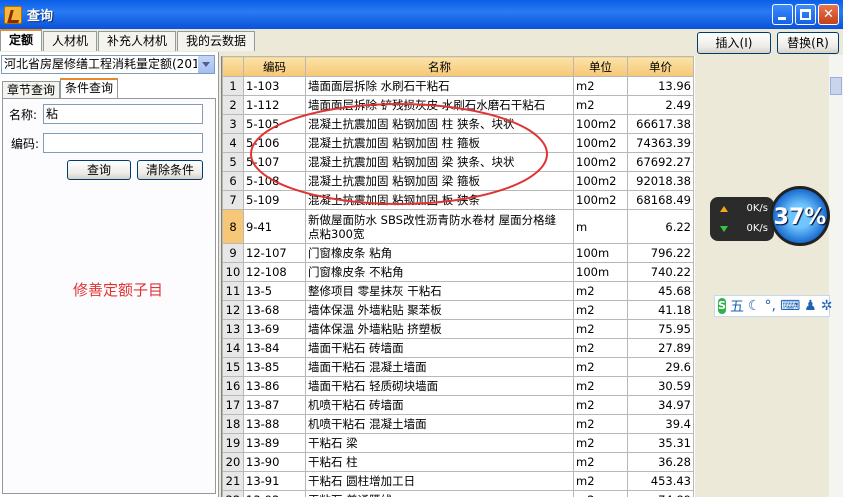 The width and height of the screenshot is (843, 497). Describe the element at coordinates (99, 170) in the screenshot. I see `query-button: 查询` at that location.